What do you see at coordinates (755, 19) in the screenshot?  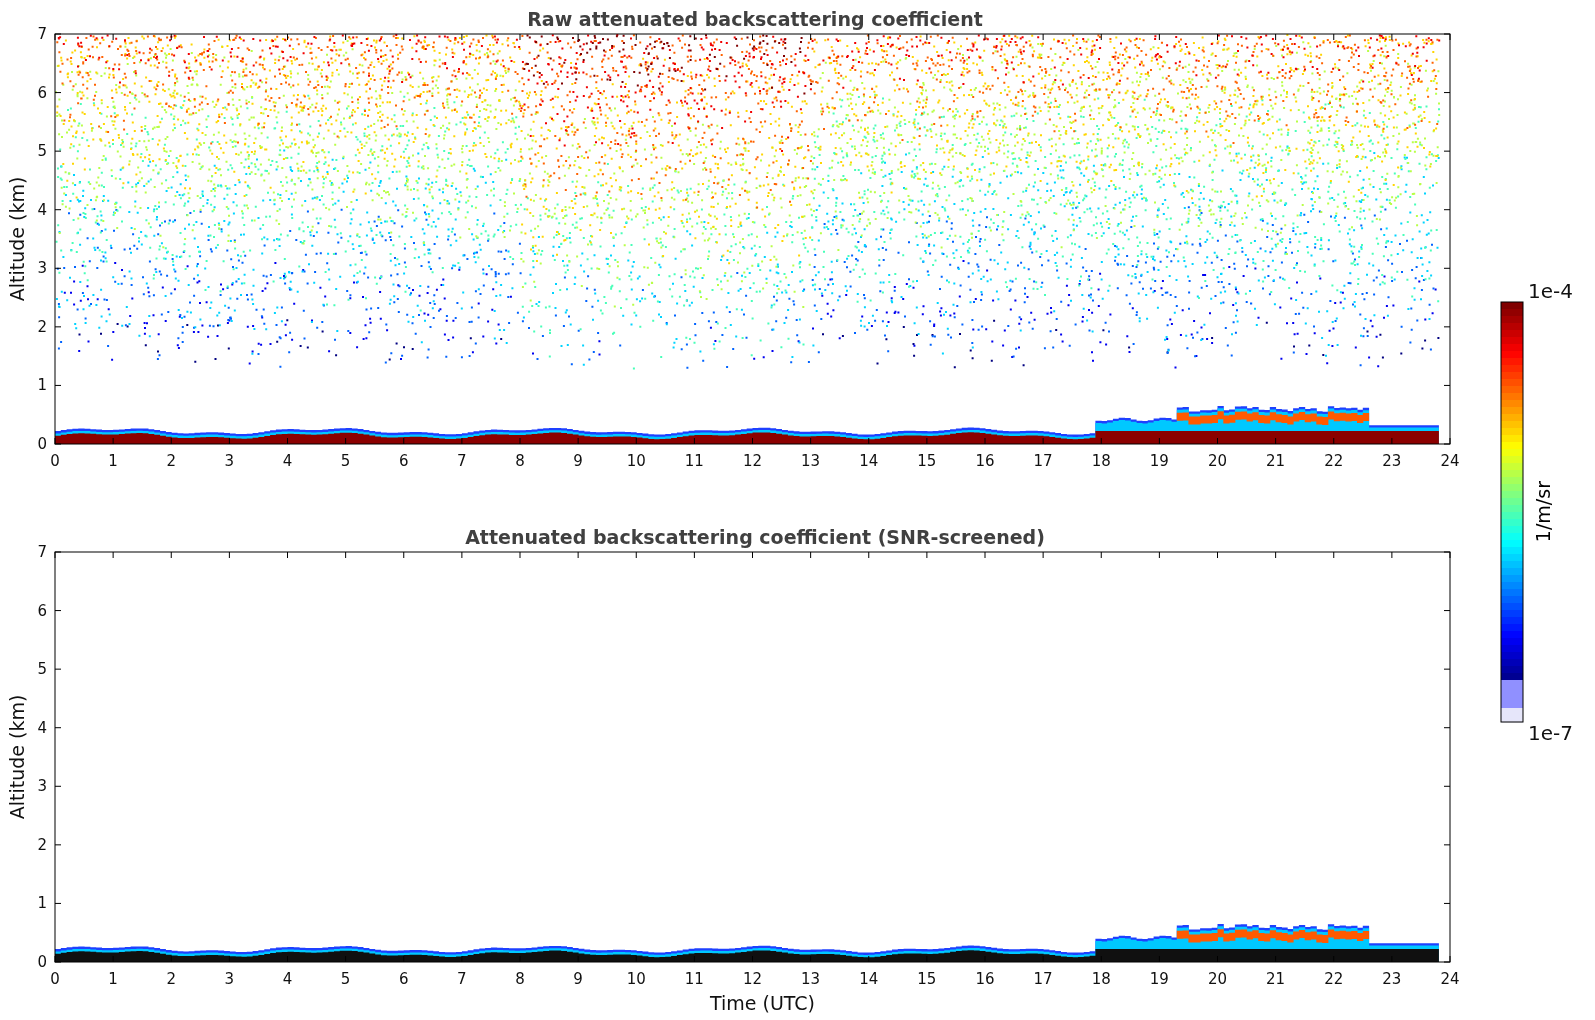 I see `chart-title: Raw attenuated backscattering coefficient` at bounding box center [755, 19].